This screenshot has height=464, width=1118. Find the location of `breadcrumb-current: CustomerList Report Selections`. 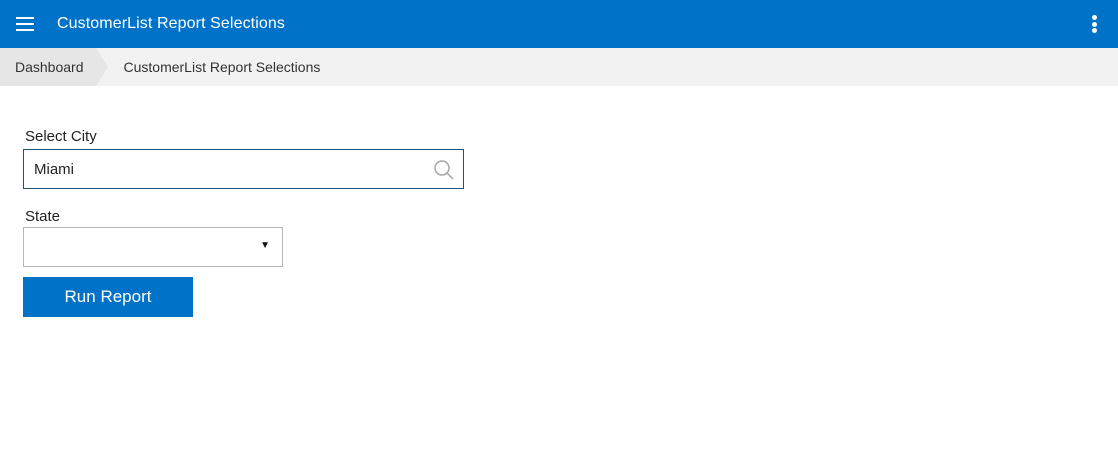

breadcrumb-current: CustomerList Report Selections is located at coordinates (222, 67).